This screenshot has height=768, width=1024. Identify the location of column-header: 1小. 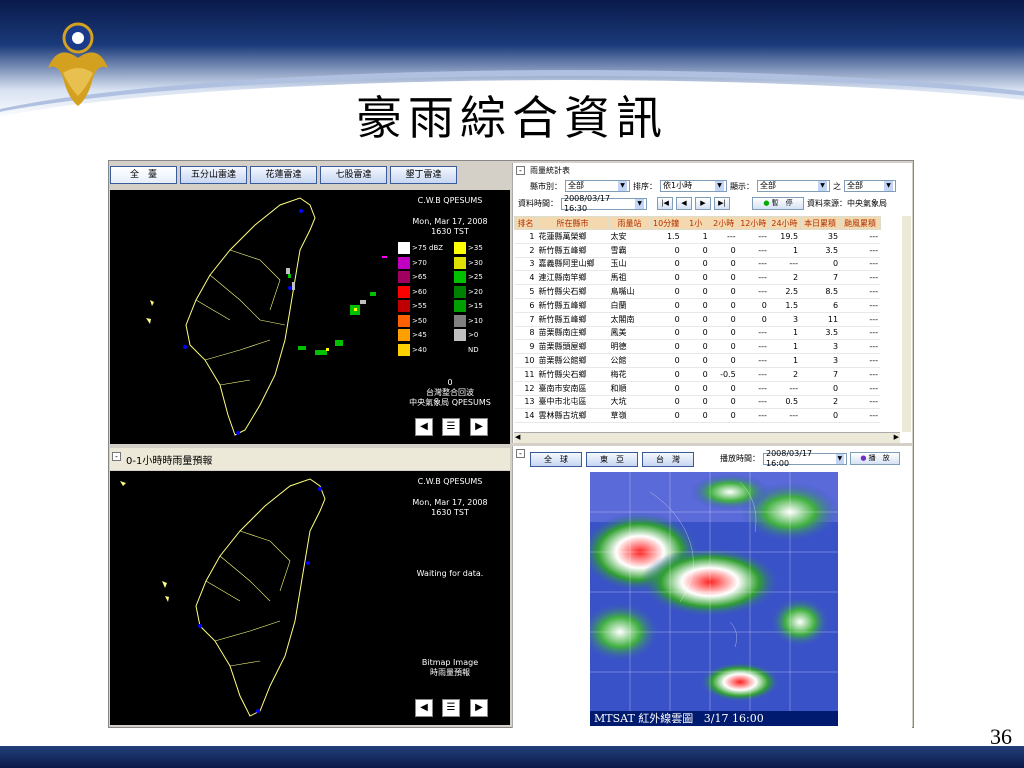
(696, 223).